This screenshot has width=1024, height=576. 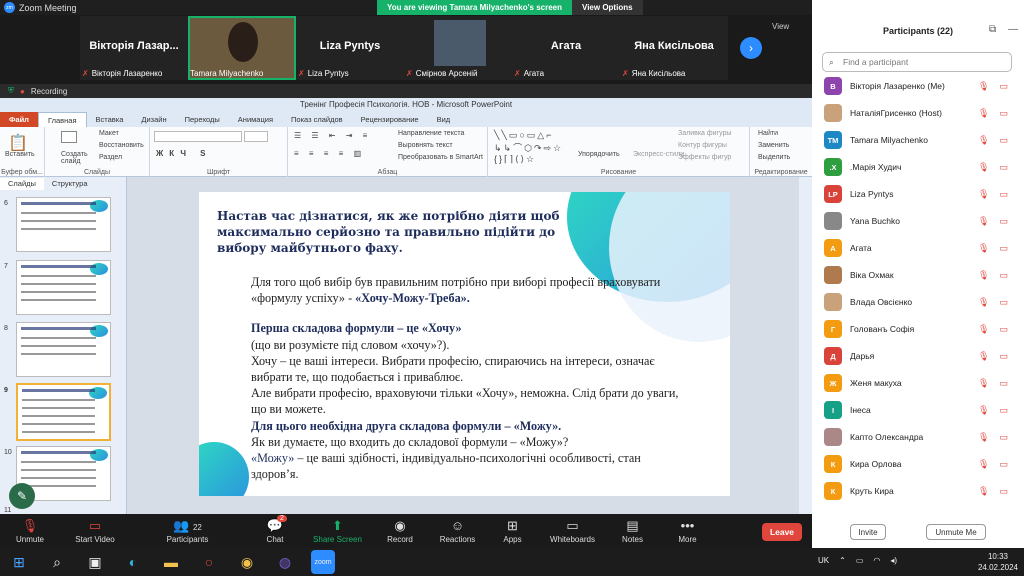 I want to click on smartart-button: Преобразовать в SmartArt, so click(x=440, y=157).